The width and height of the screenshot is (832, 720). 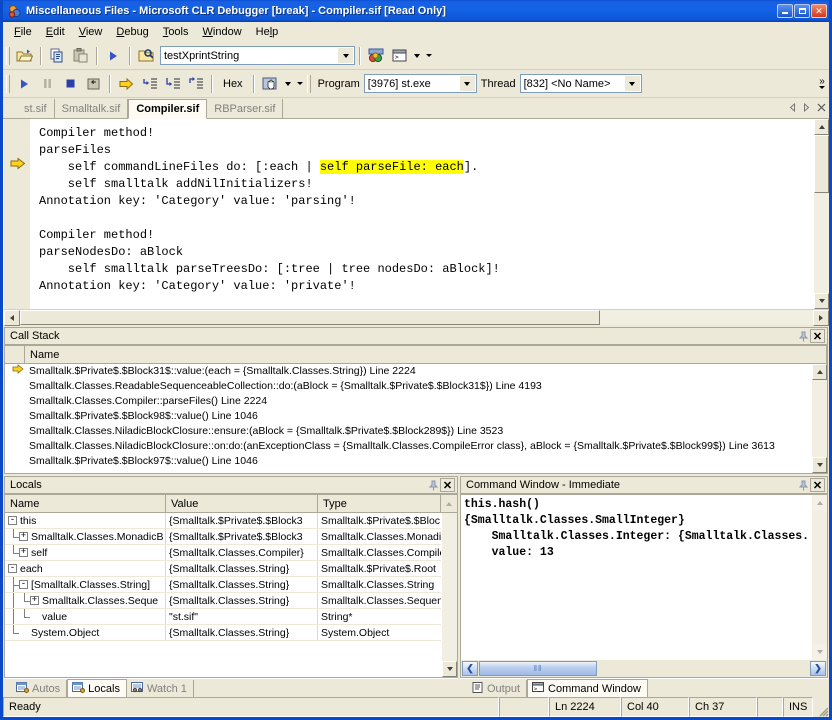 I want to click on command-window-icon: >, so click(x=399, y=56).